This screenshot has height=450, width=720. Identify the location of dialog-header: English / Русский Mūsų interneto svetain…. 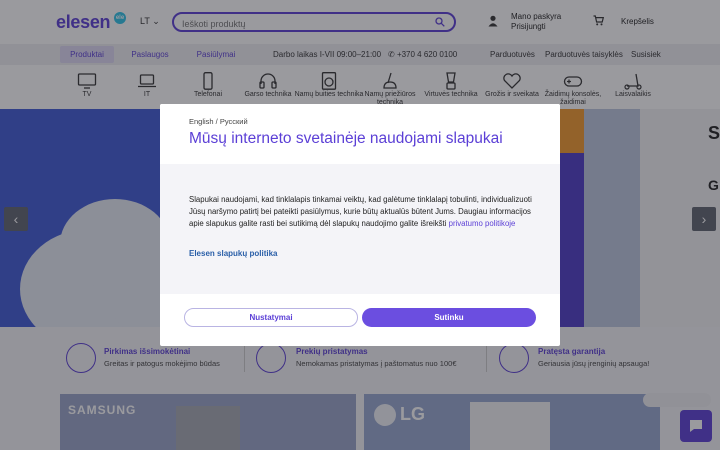
(360, 134).